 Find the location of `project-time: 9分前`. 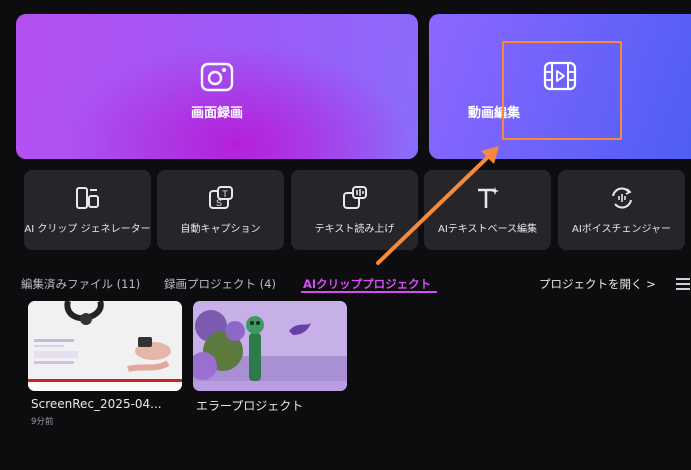

project-time: 9分前 is located at coordinates (42, 422).